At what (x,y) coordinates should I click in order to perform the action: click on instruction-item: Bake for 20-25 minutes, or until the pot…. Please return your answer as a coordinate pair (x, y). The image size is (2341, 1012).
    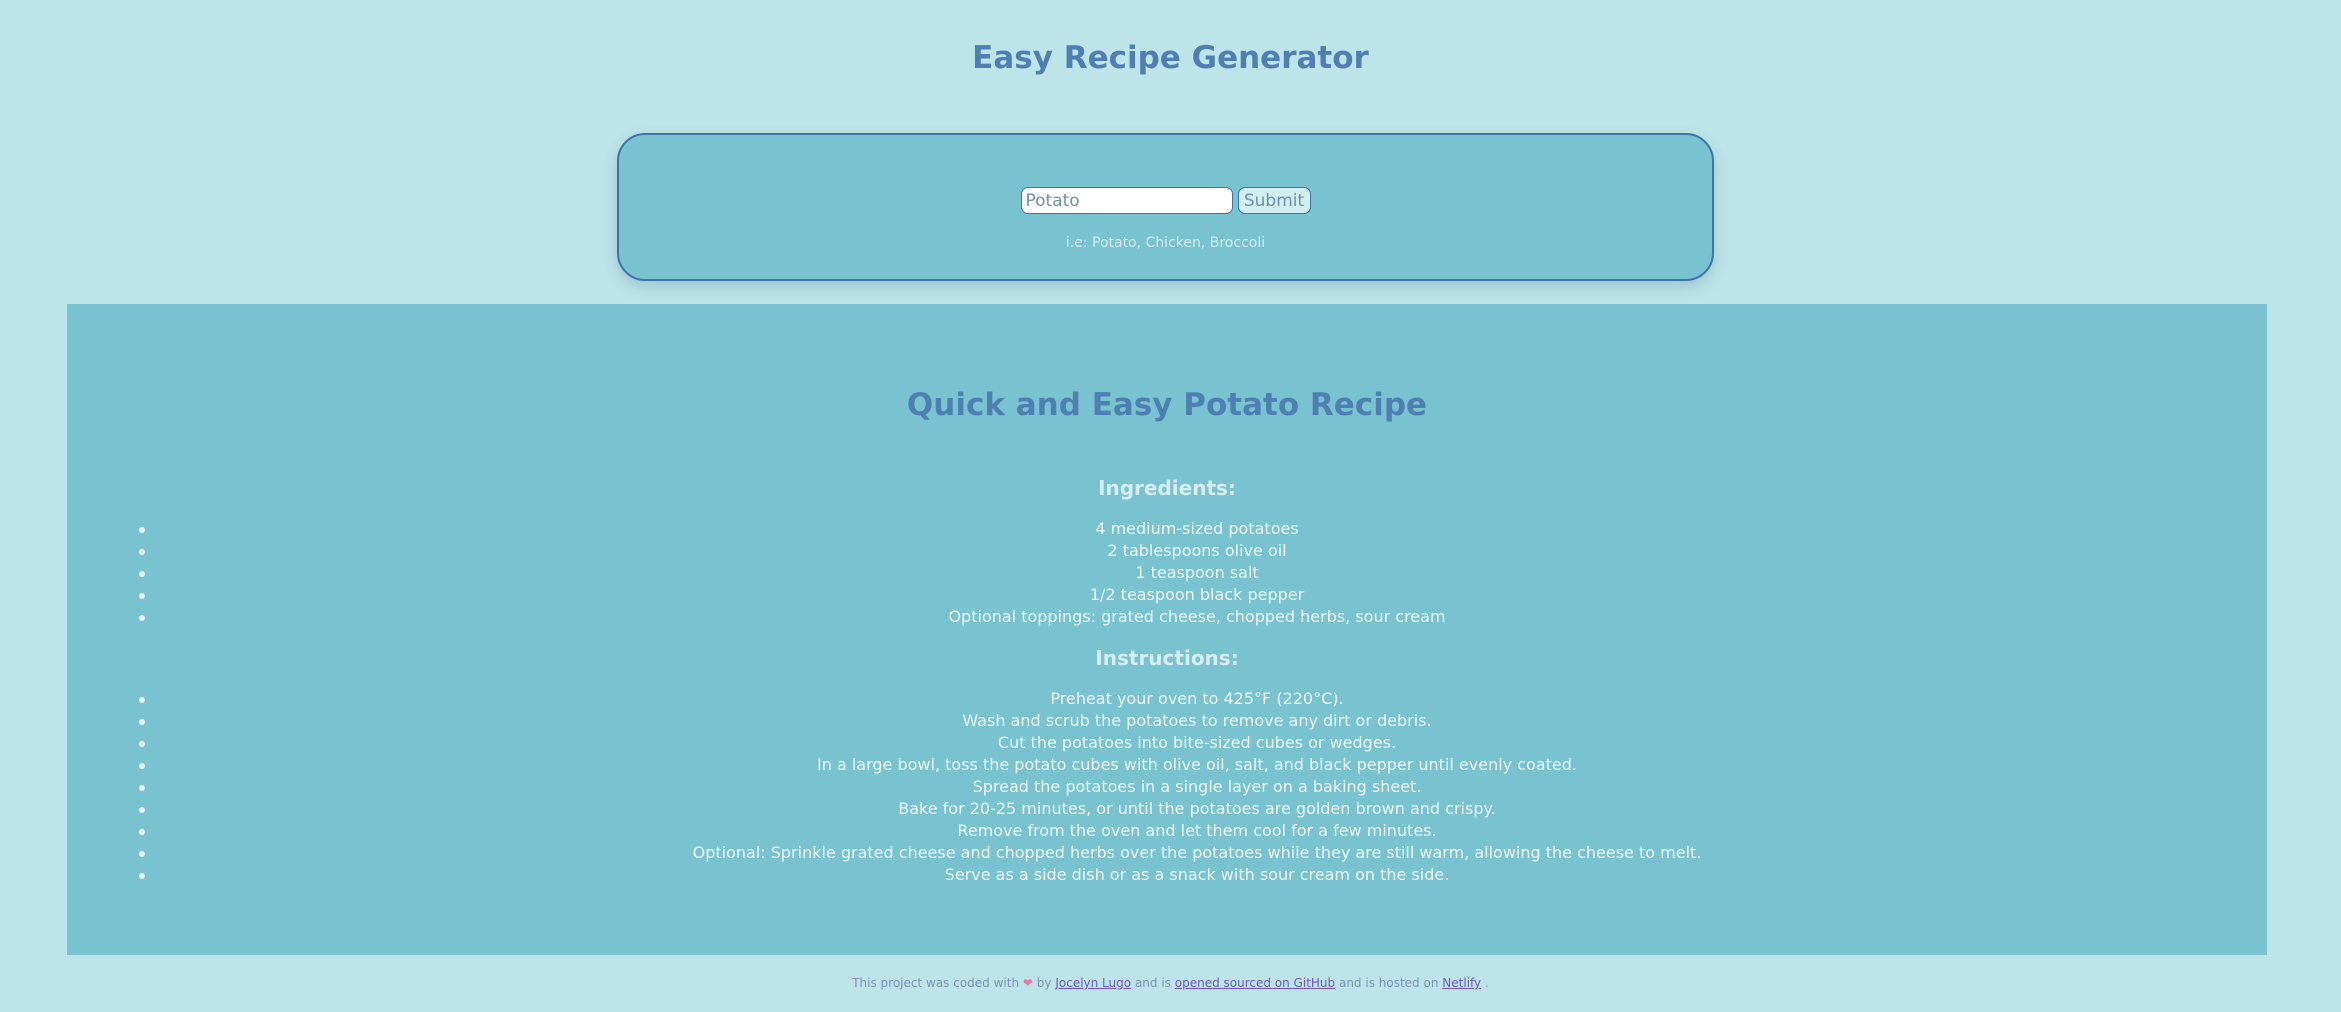
    Looking at the image, I should click on (1167, 809).